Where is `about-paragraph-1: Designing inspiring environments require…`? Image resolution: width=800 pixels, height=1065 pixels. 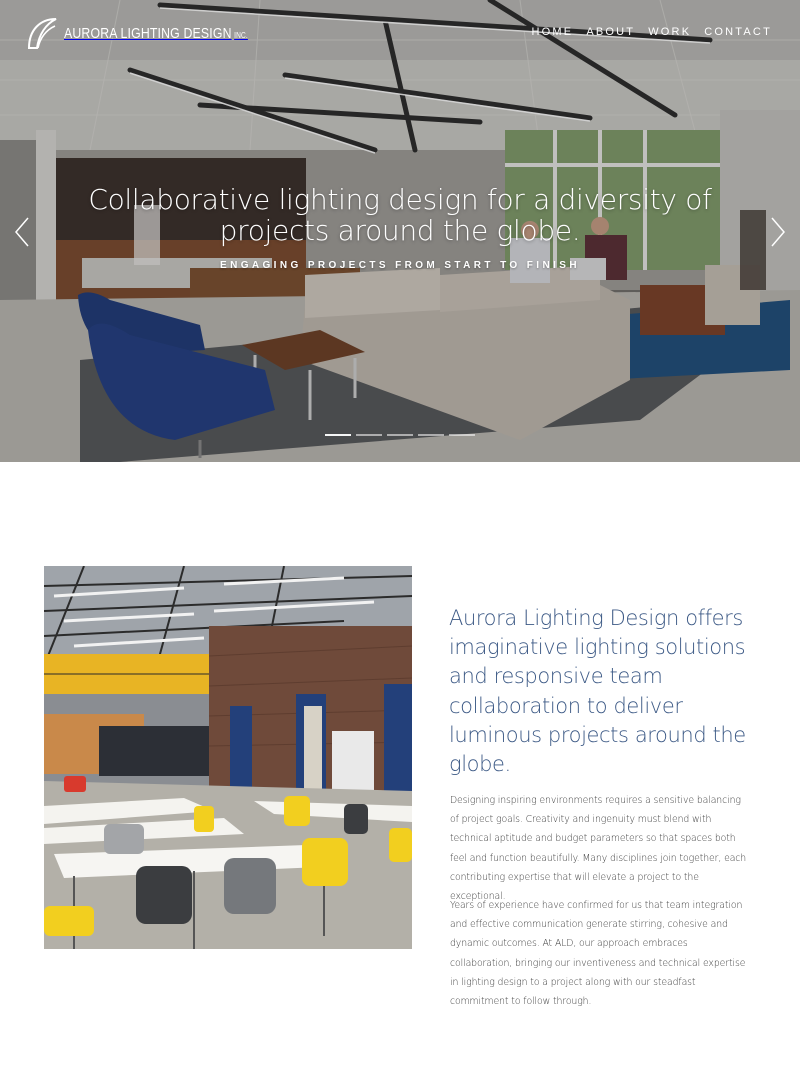
about-paragraph-1: Designing inspiring environments require… is located at coordinates (598, 849).